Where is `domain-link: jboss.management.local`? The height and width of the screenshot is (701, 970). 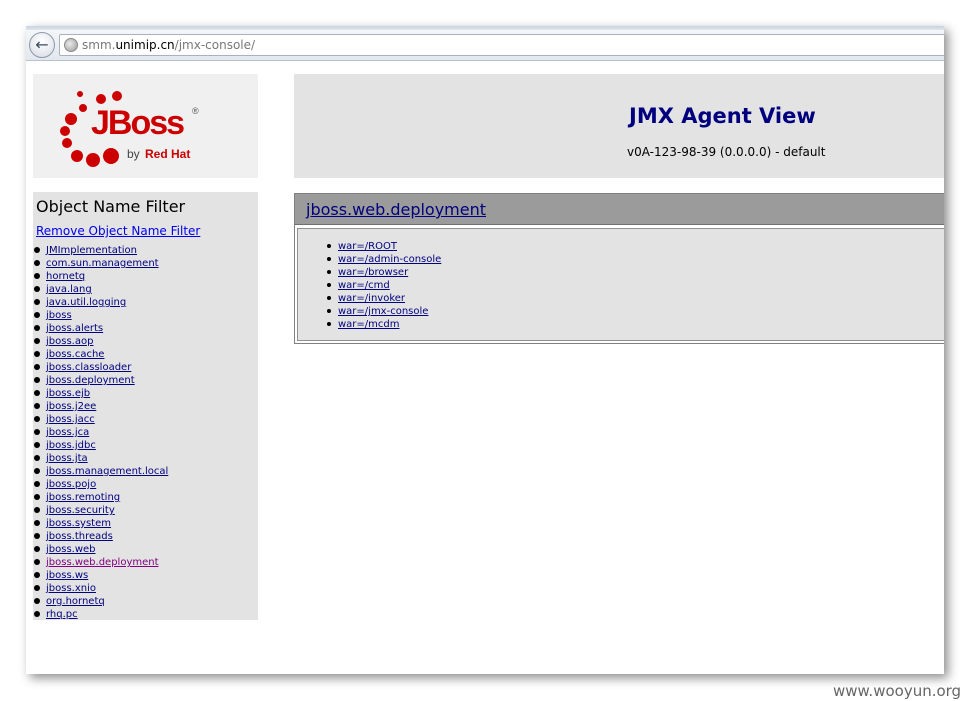 domain-link: jboss.management.local is located at coordinates (107, 471).